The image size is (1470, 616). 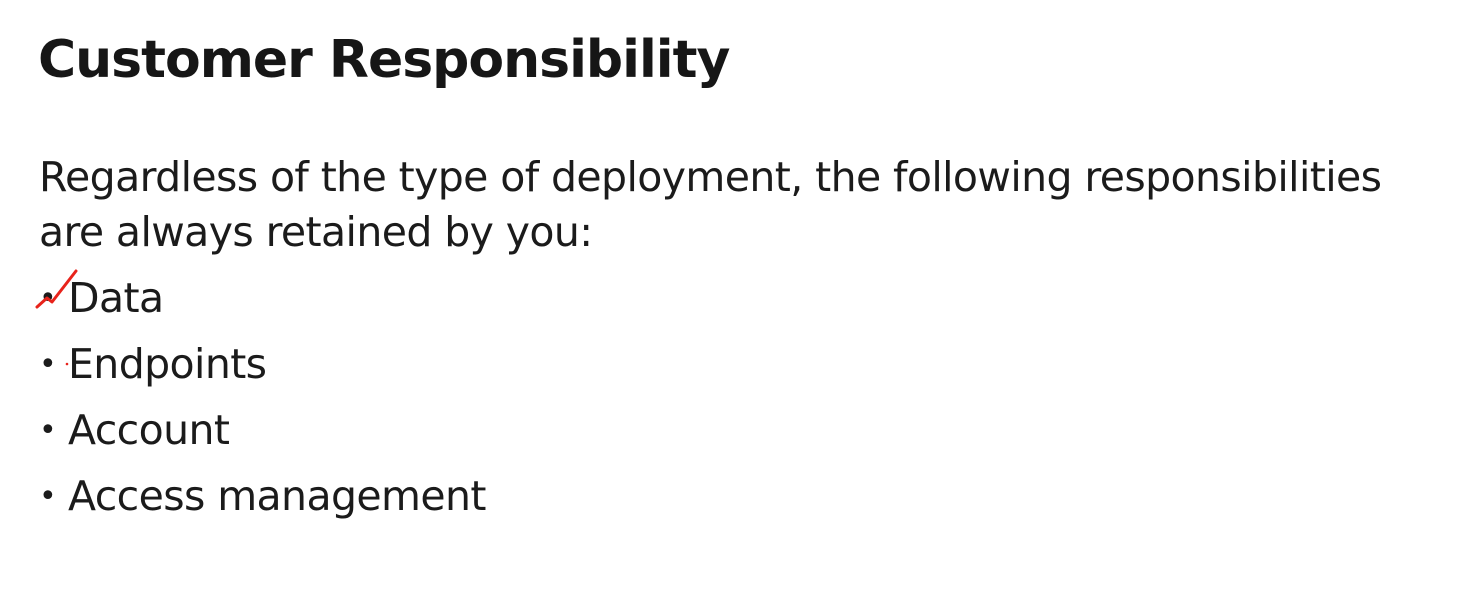 What do you see at coordinates (116, 298) in the screenshot?
I see `list-item-label: Data` at bounding box center [116, 298].